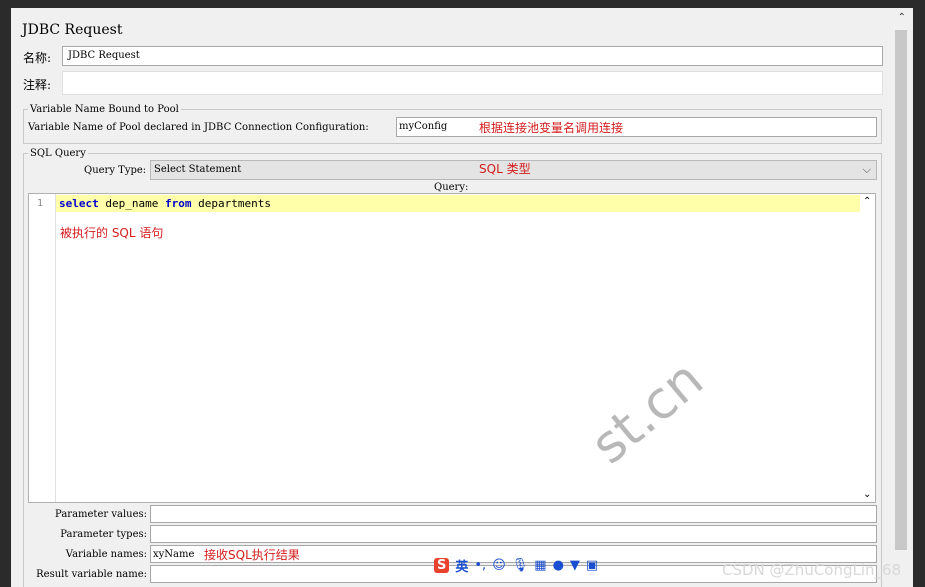  Describe the element at coordinates (106, 554) in the screenshot. I see `variable-names-label: Variable names:` at that location.